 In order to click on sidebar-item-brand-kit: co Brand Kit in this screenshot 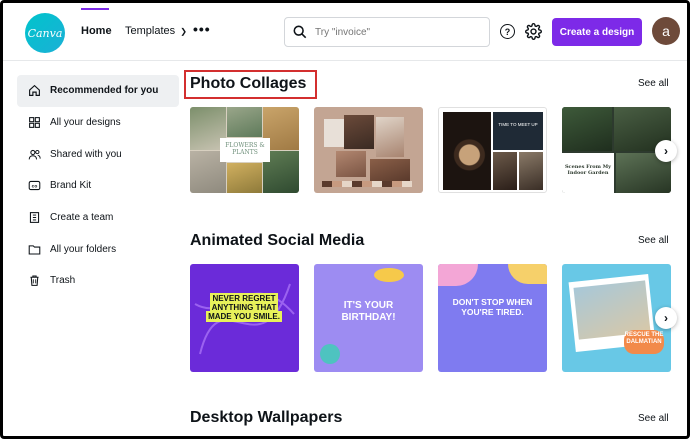, I will do `click(98, 186)`.